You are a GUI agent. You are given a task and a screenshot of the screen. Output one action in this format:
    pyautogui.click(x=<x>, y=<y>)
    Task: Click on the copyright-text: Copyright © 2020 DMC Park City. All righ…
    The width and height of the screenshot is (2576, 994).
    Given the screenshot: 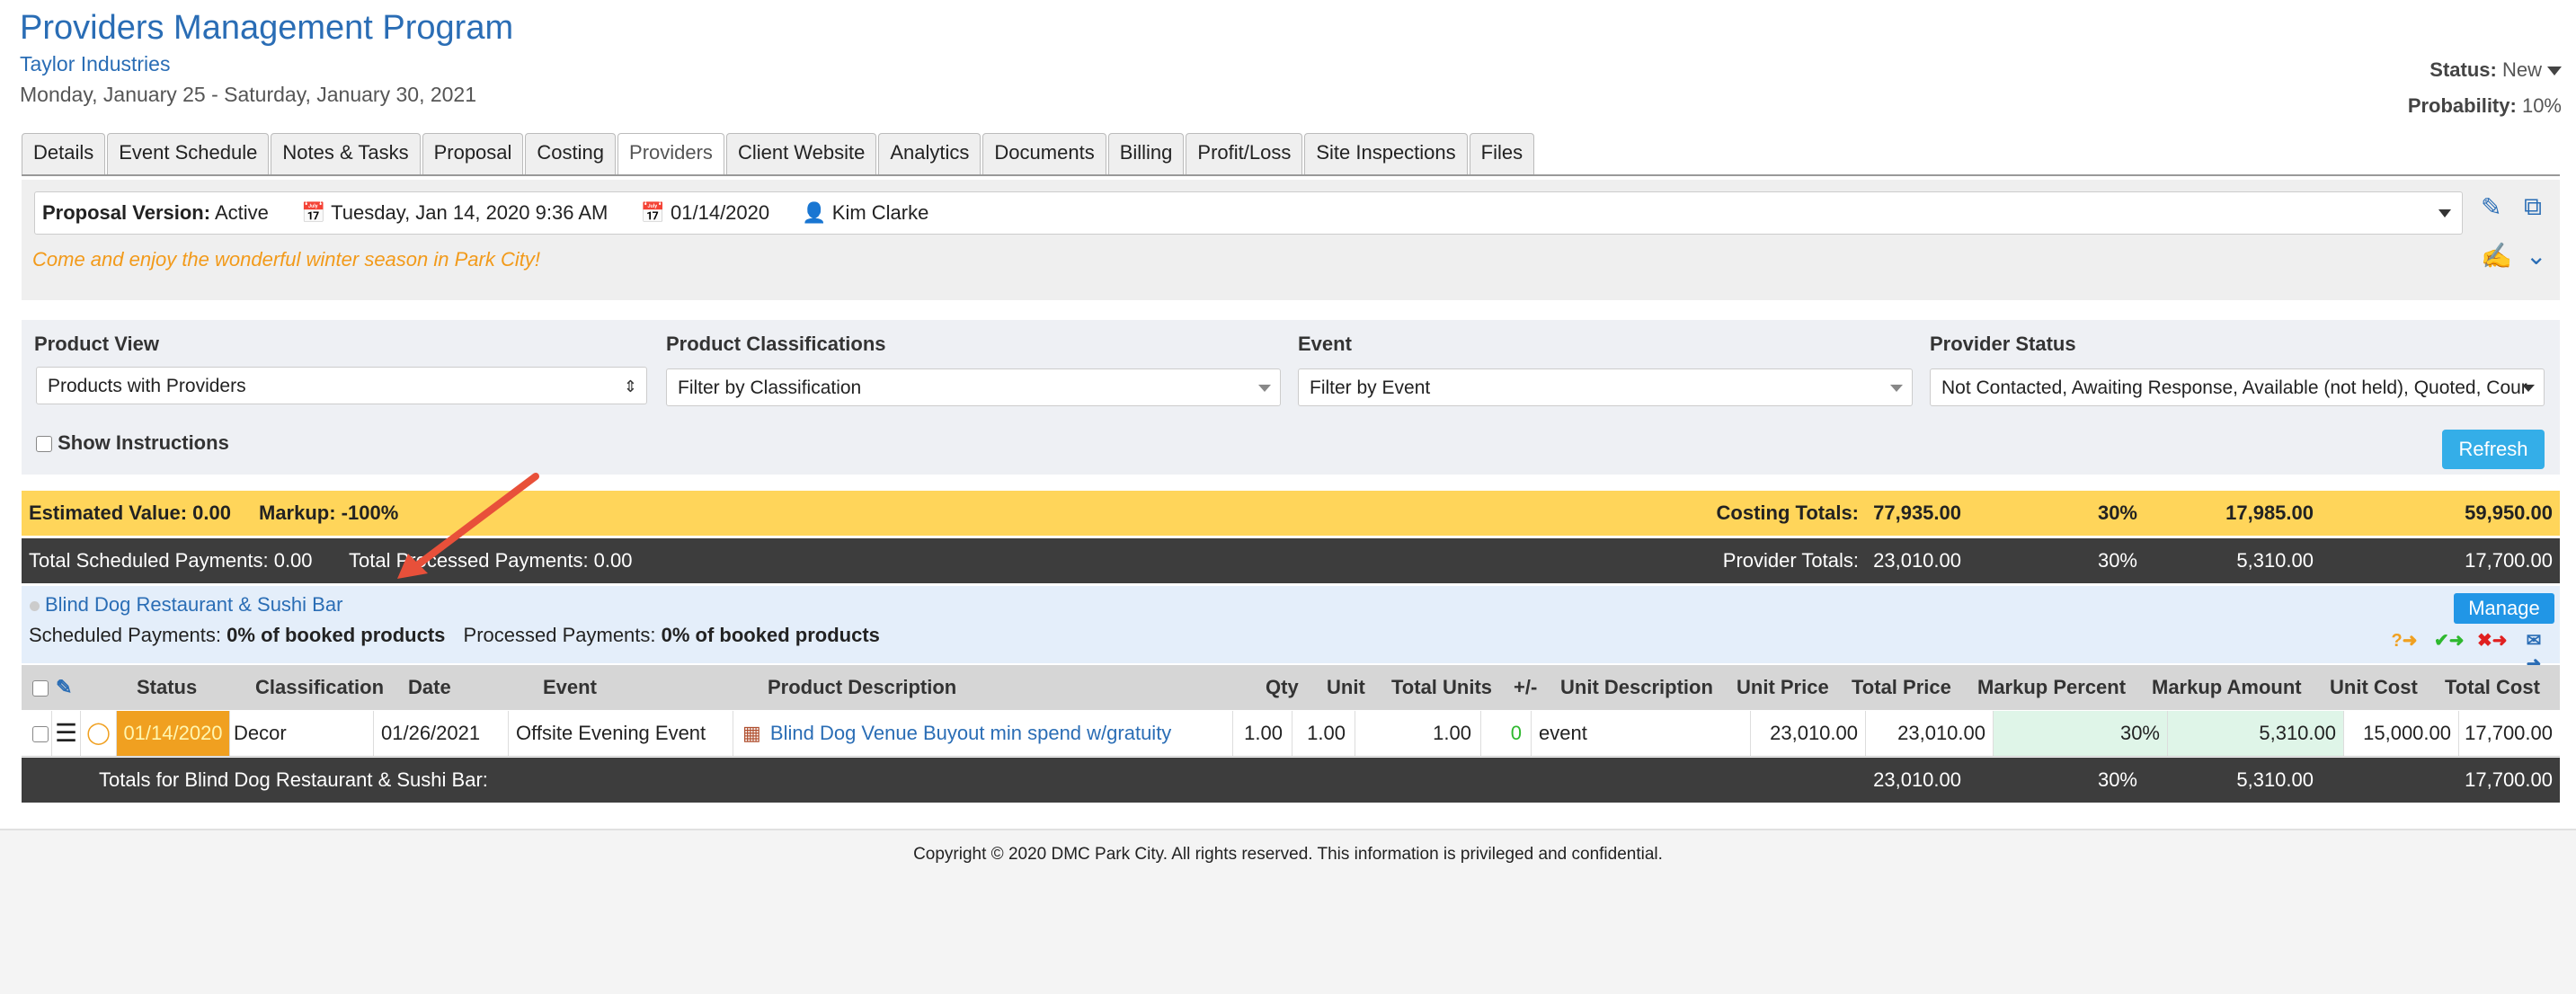 What is the action you would take?
    pyautogui.click(x=1288, y=855)
    